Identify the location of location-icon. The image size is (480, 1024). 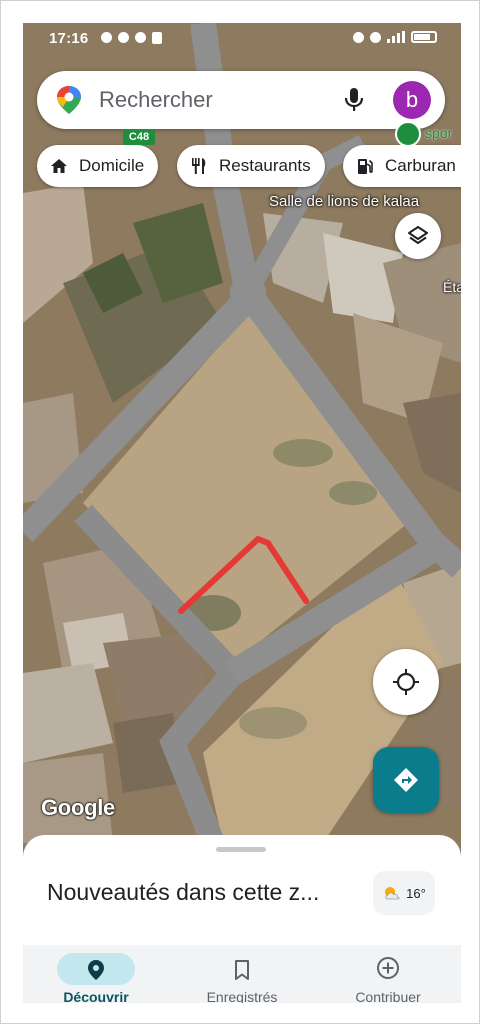
(375, 37).